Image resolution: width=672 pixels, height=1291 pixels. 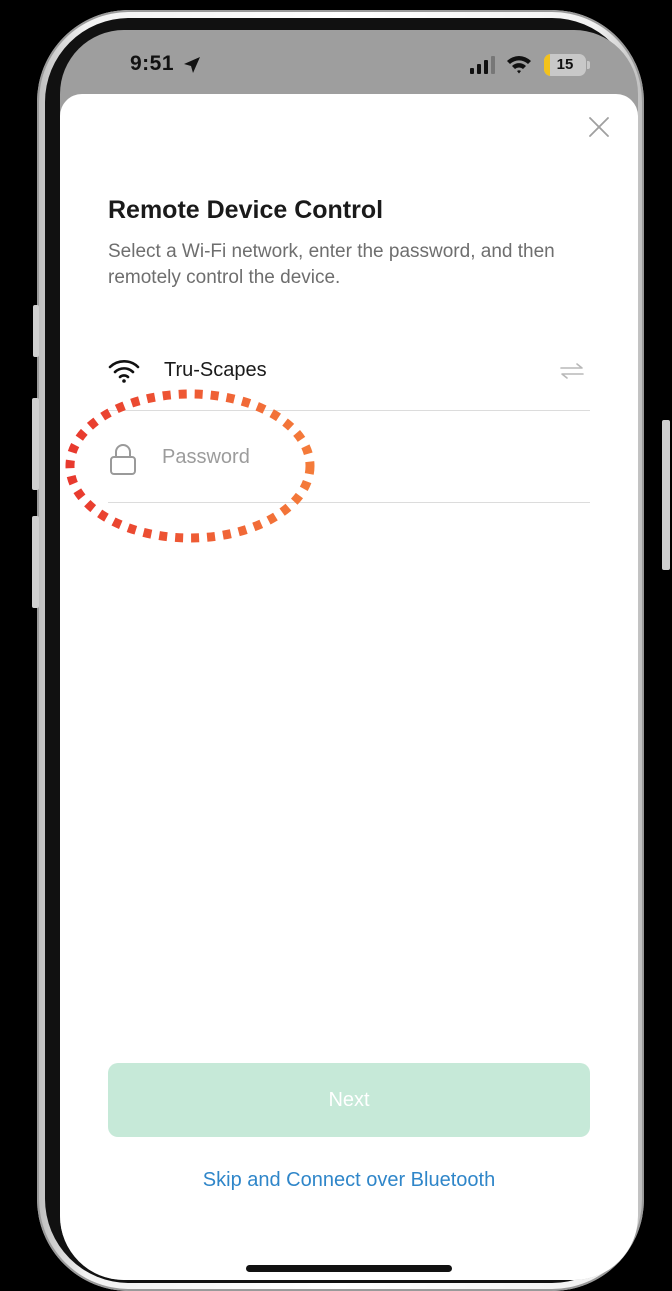 I want to click on volume-up-button, so click(x=35, y=444).